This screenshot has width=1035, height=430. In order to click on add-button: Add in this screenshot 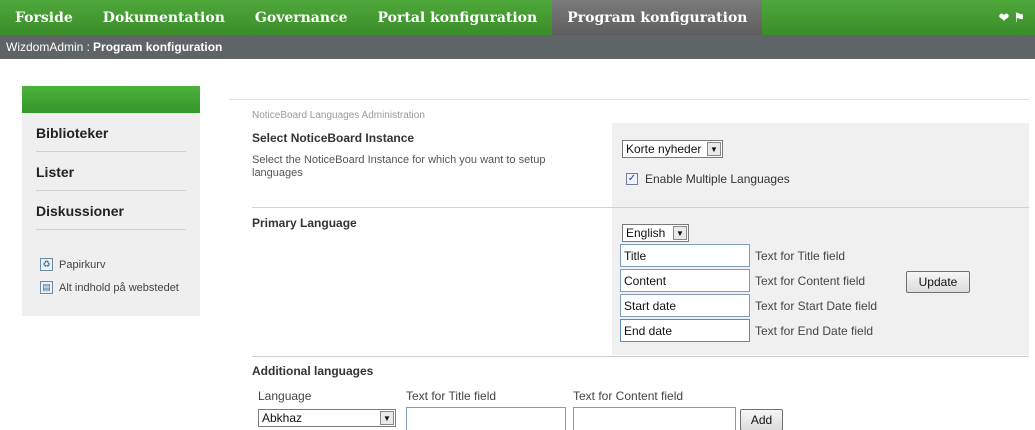, I will do `click(761, 419)`.